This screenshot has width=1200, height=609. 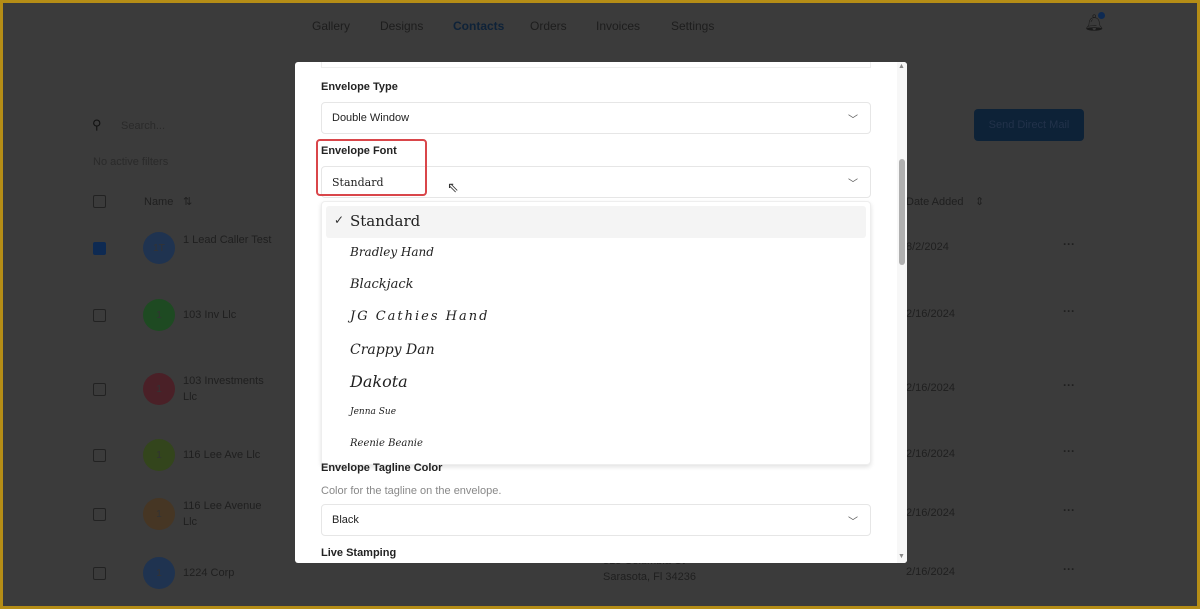 I want to click on tagline-color-value: Black, so click(x=345, y=520).